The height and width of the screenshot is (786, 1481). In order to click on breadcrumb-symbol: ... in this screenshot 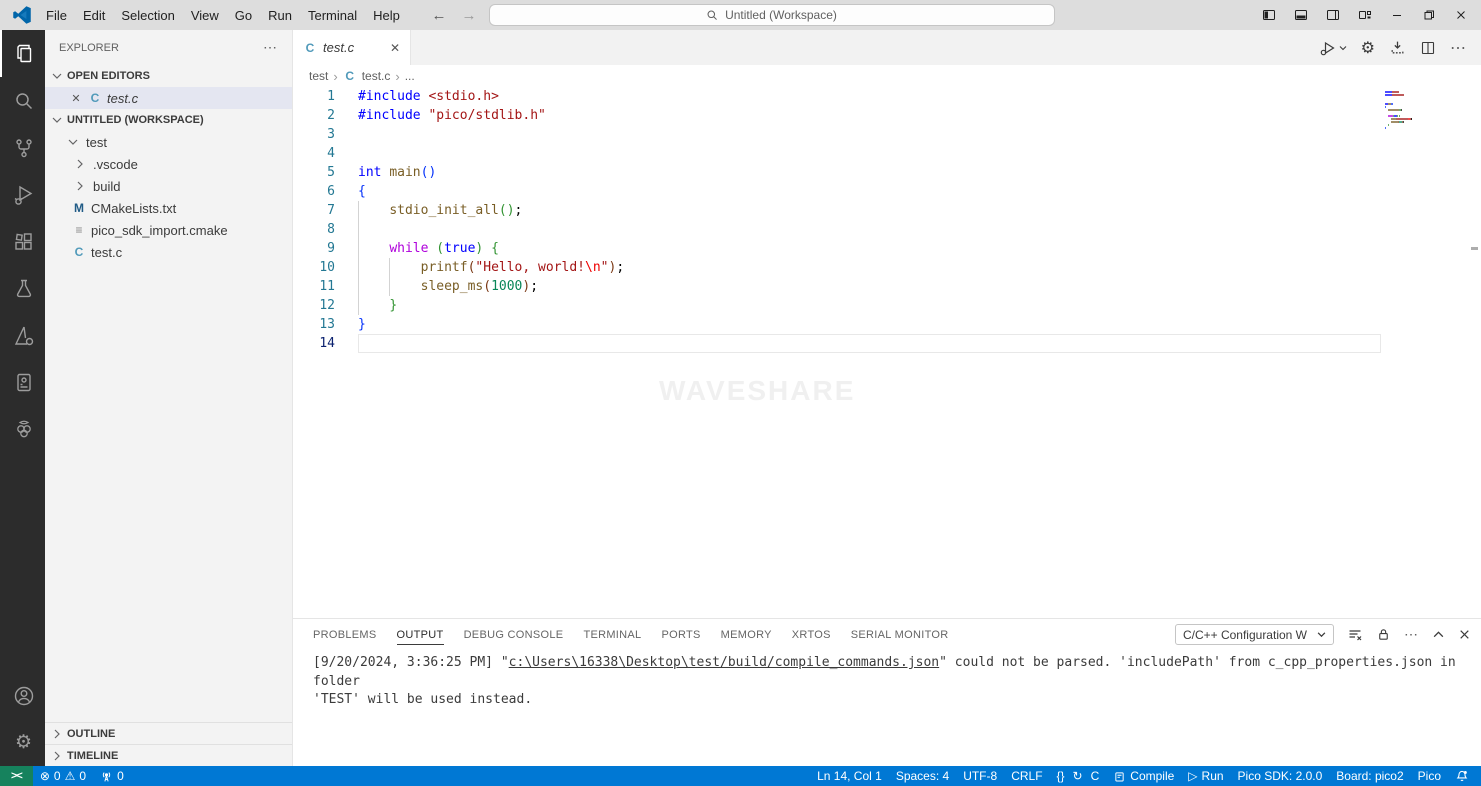, I will do `click(410, 76)`.